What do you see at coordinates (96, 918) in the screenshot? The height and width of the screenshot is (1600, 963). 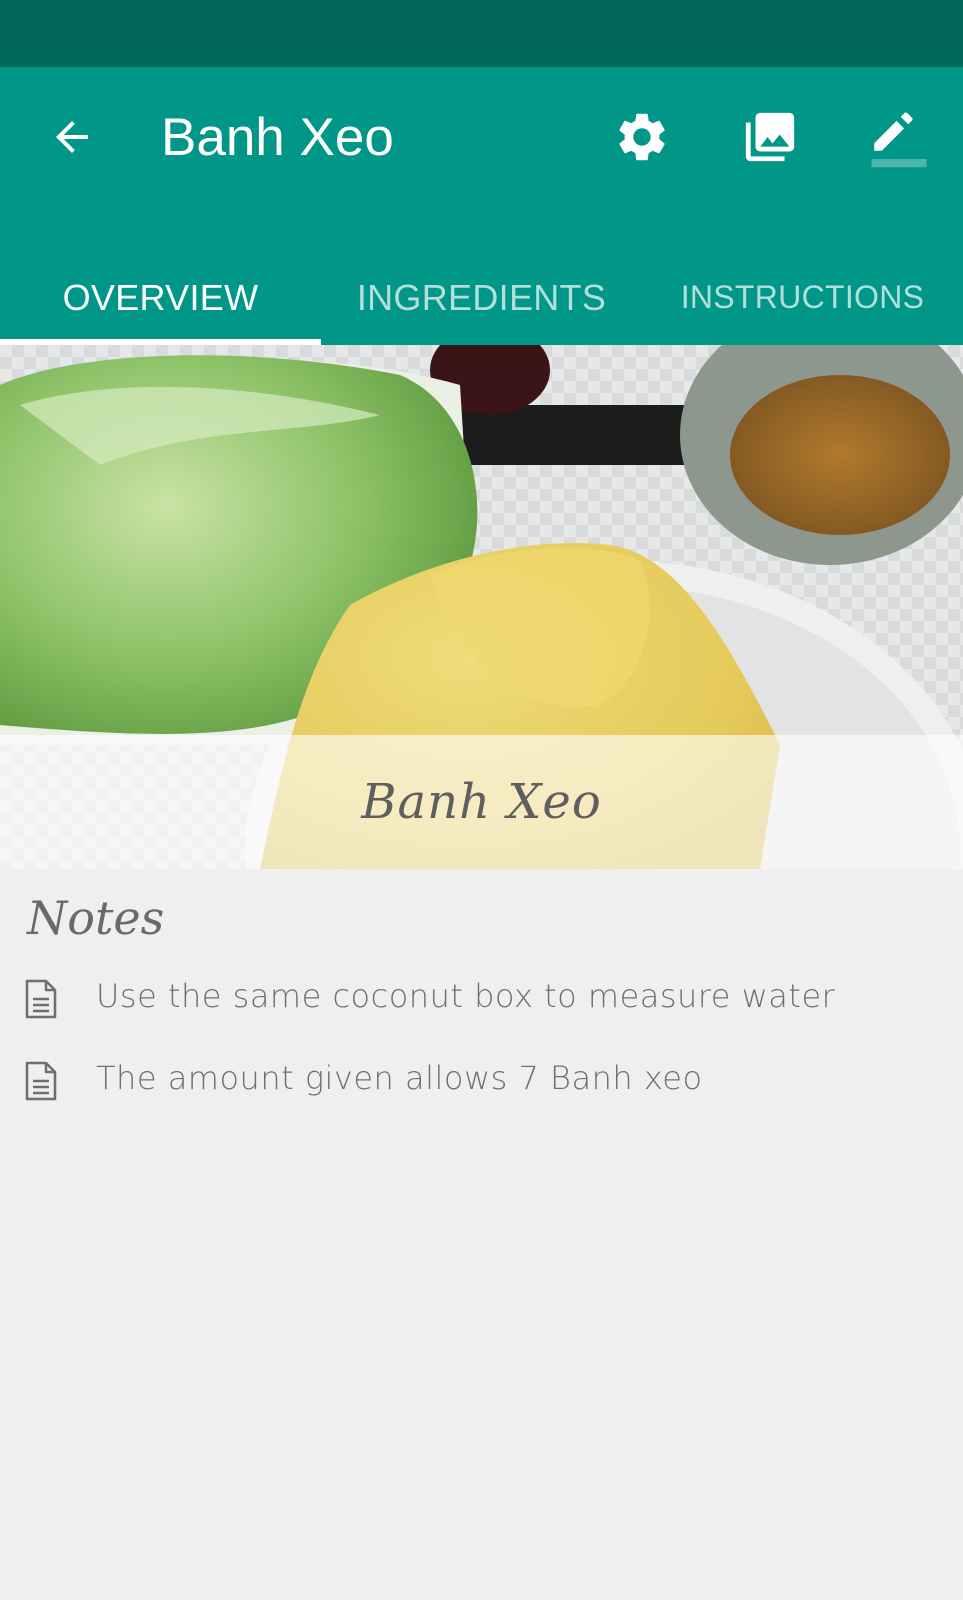 I see `notes-heading: Notes` at bounding box center [96, 918].